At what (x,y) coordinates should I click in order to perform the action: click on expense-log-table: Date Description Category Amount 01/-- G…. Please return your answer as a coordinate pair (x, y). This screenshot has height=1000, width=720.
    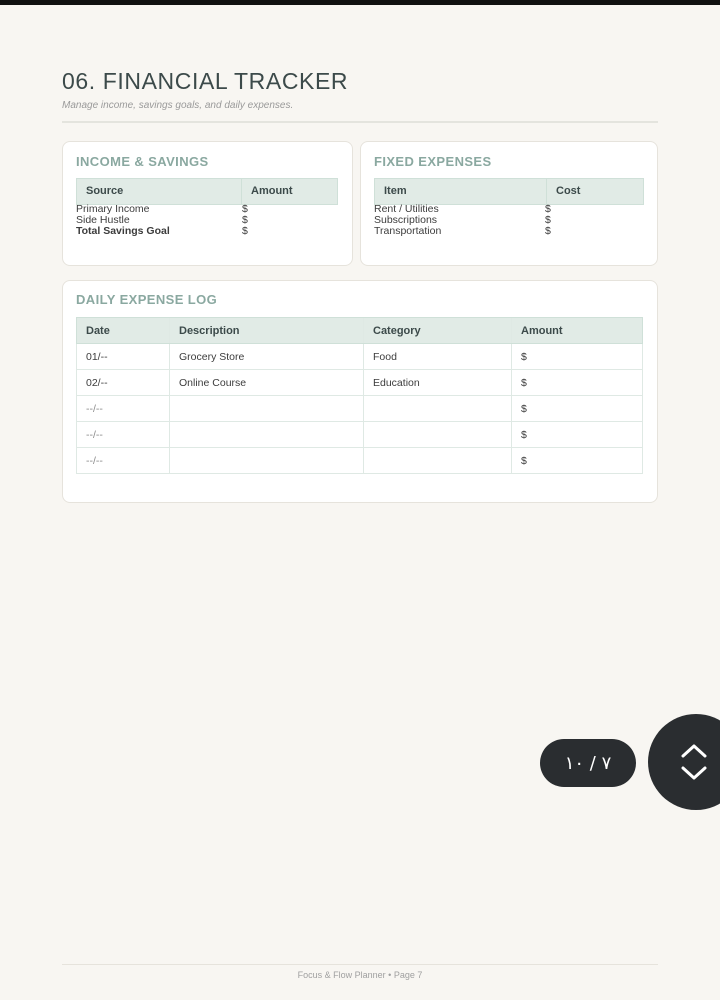
    Looking at the image, I should click on (359, 395).